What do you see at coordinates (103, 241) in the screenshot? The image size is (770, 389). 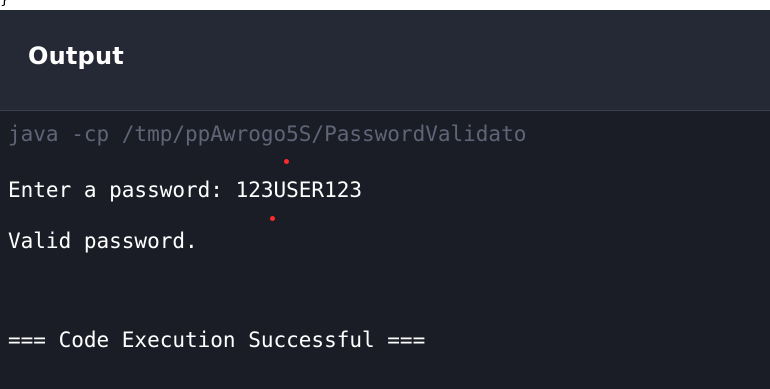 I see `console-line-validation-result: Valid password.` at bounding box center [103, 241].